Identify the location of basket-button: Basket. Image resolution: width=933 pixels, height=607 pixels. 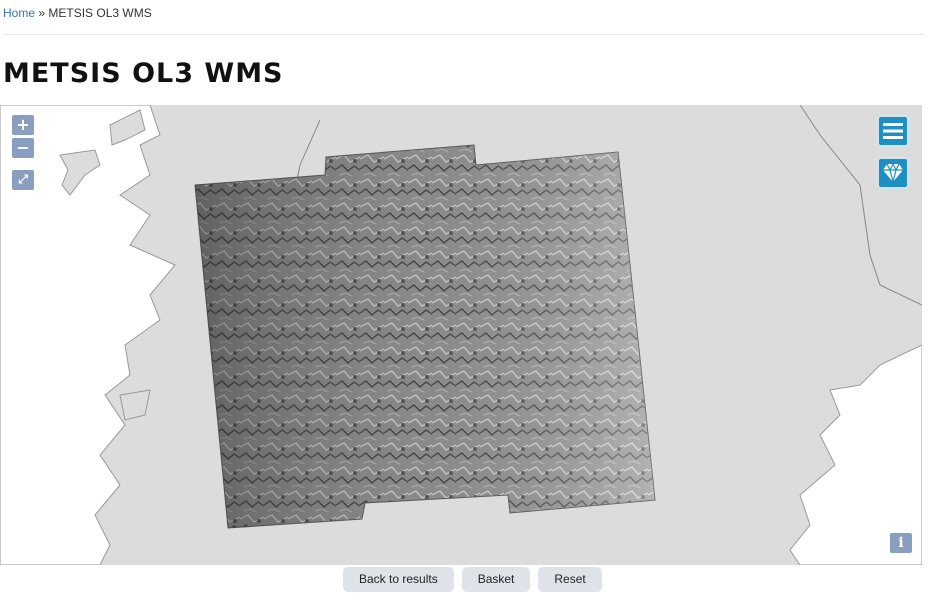
(496, 579).